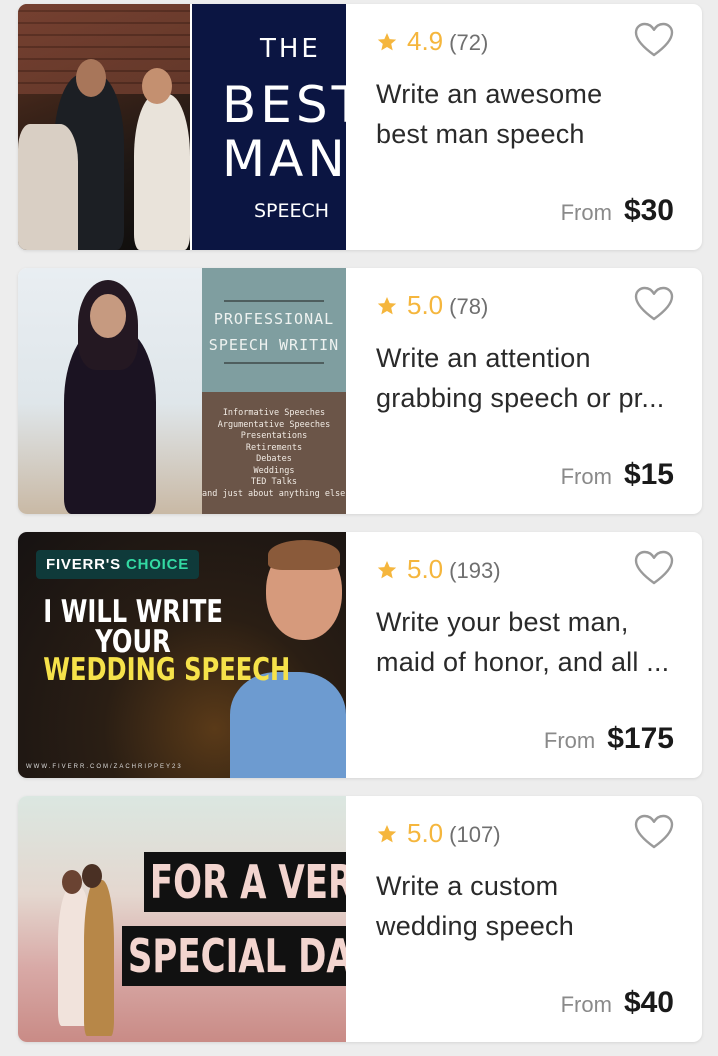 Image resolution: width=718 pixels, height=1056 pixels. What do you see at coordinates (483, 358) in the screenshot?
I see `gig-title-line: Write an attention` at bounding box center [483, 358].